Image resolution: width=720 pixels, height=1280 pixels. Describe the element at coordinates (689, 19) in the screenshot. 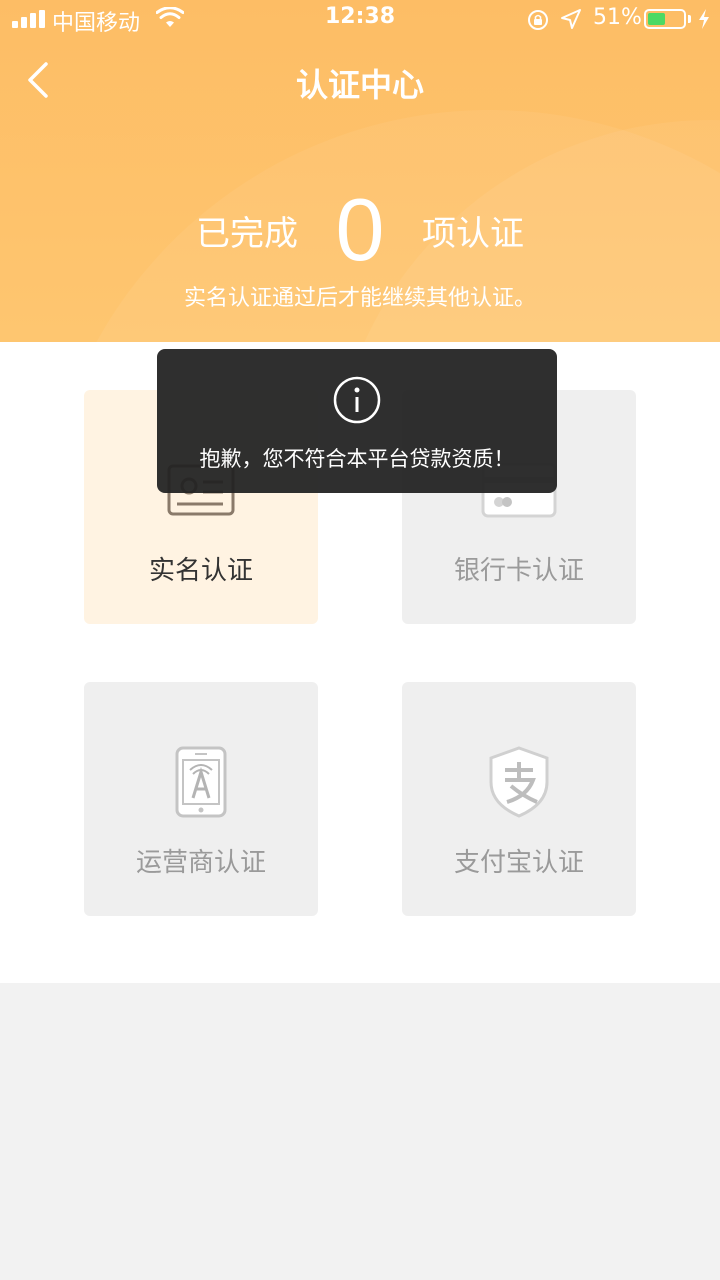

I see `battery-tip` at that location.